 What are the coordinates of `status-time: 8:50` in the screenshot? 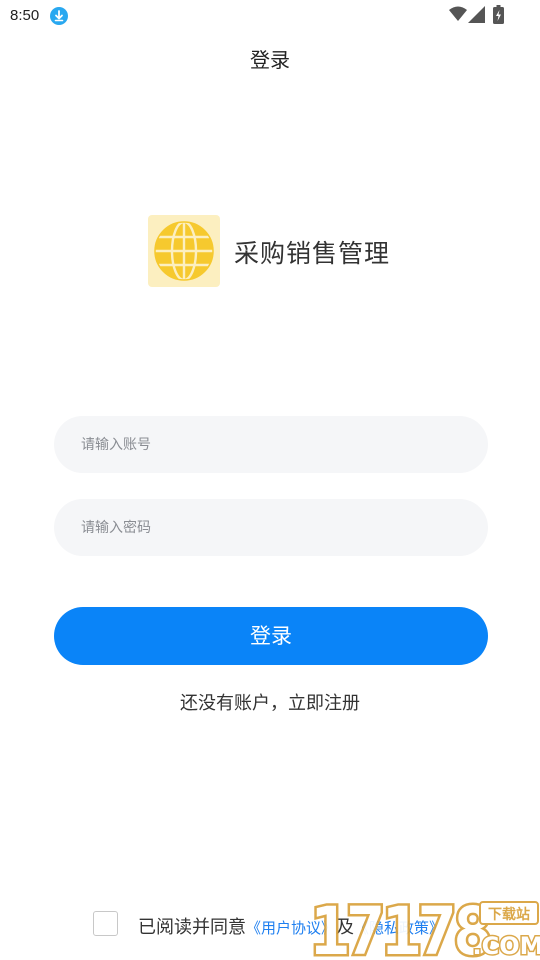 It's located at (25, 15).